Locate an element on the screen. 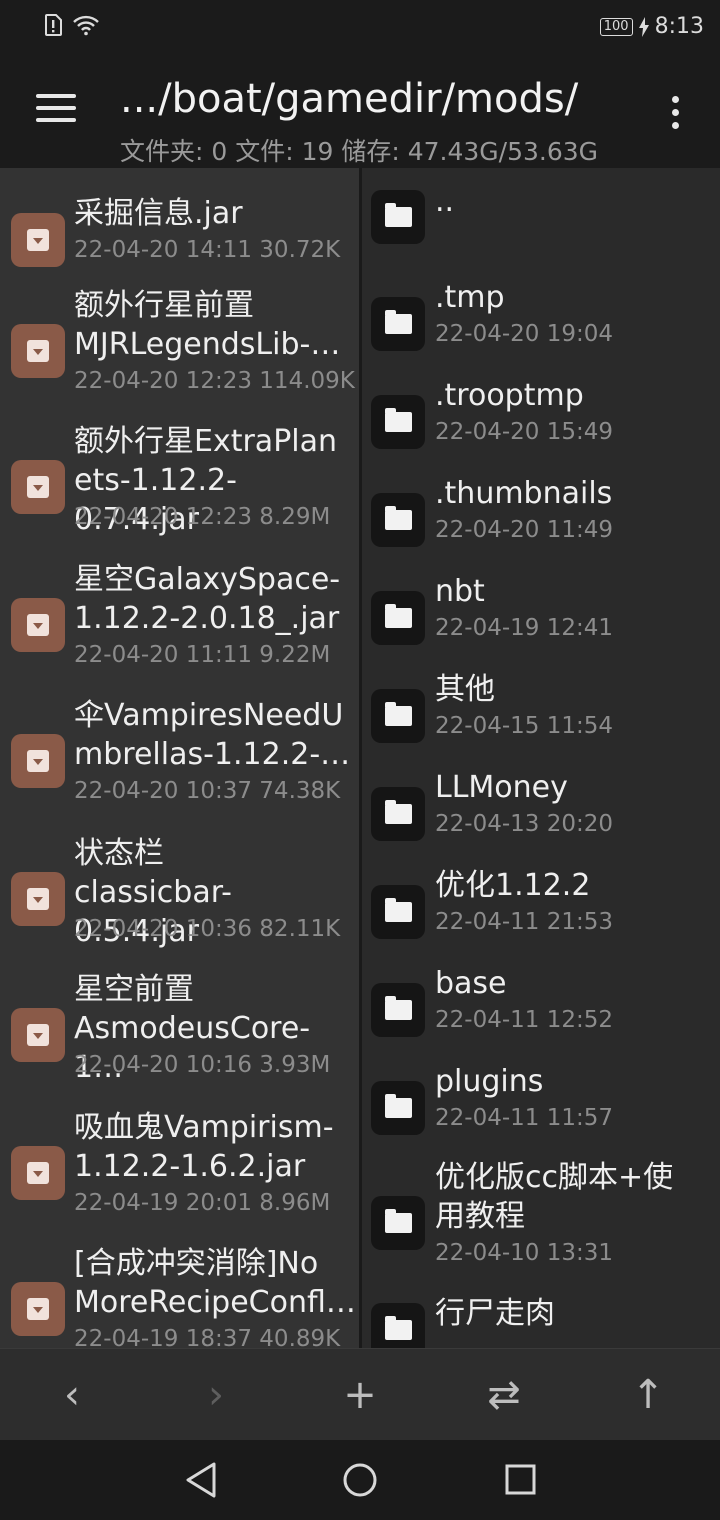  file-meta: 22-04-20 12:23 114.09K is located at coordinates (214, 381).